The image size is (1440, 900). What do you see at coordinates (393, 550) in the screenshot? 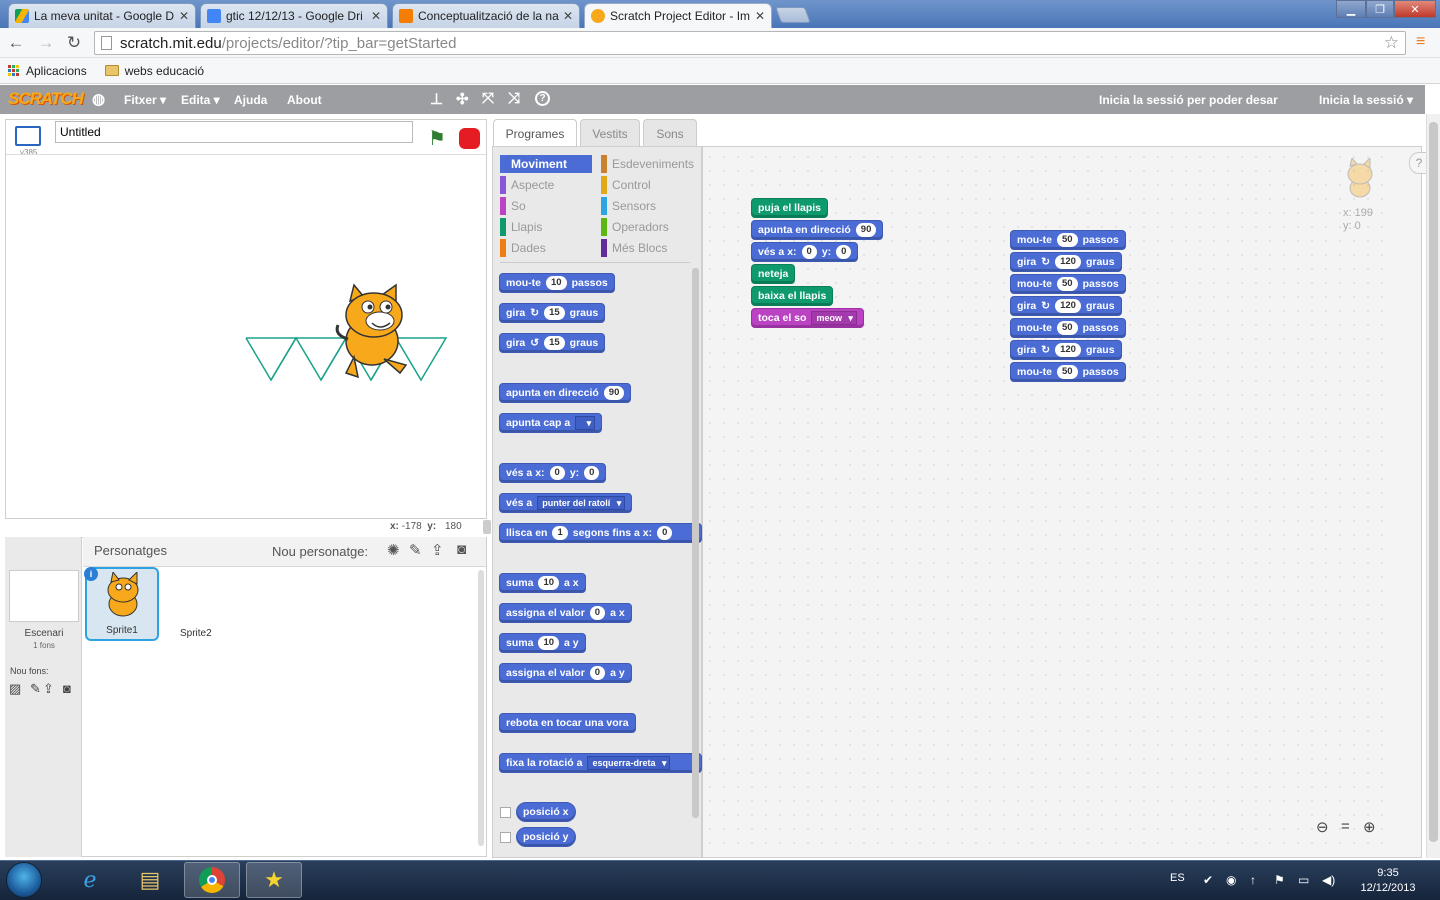
I see `sprite-library-icon: ✺` at bounding box center [393, 550].